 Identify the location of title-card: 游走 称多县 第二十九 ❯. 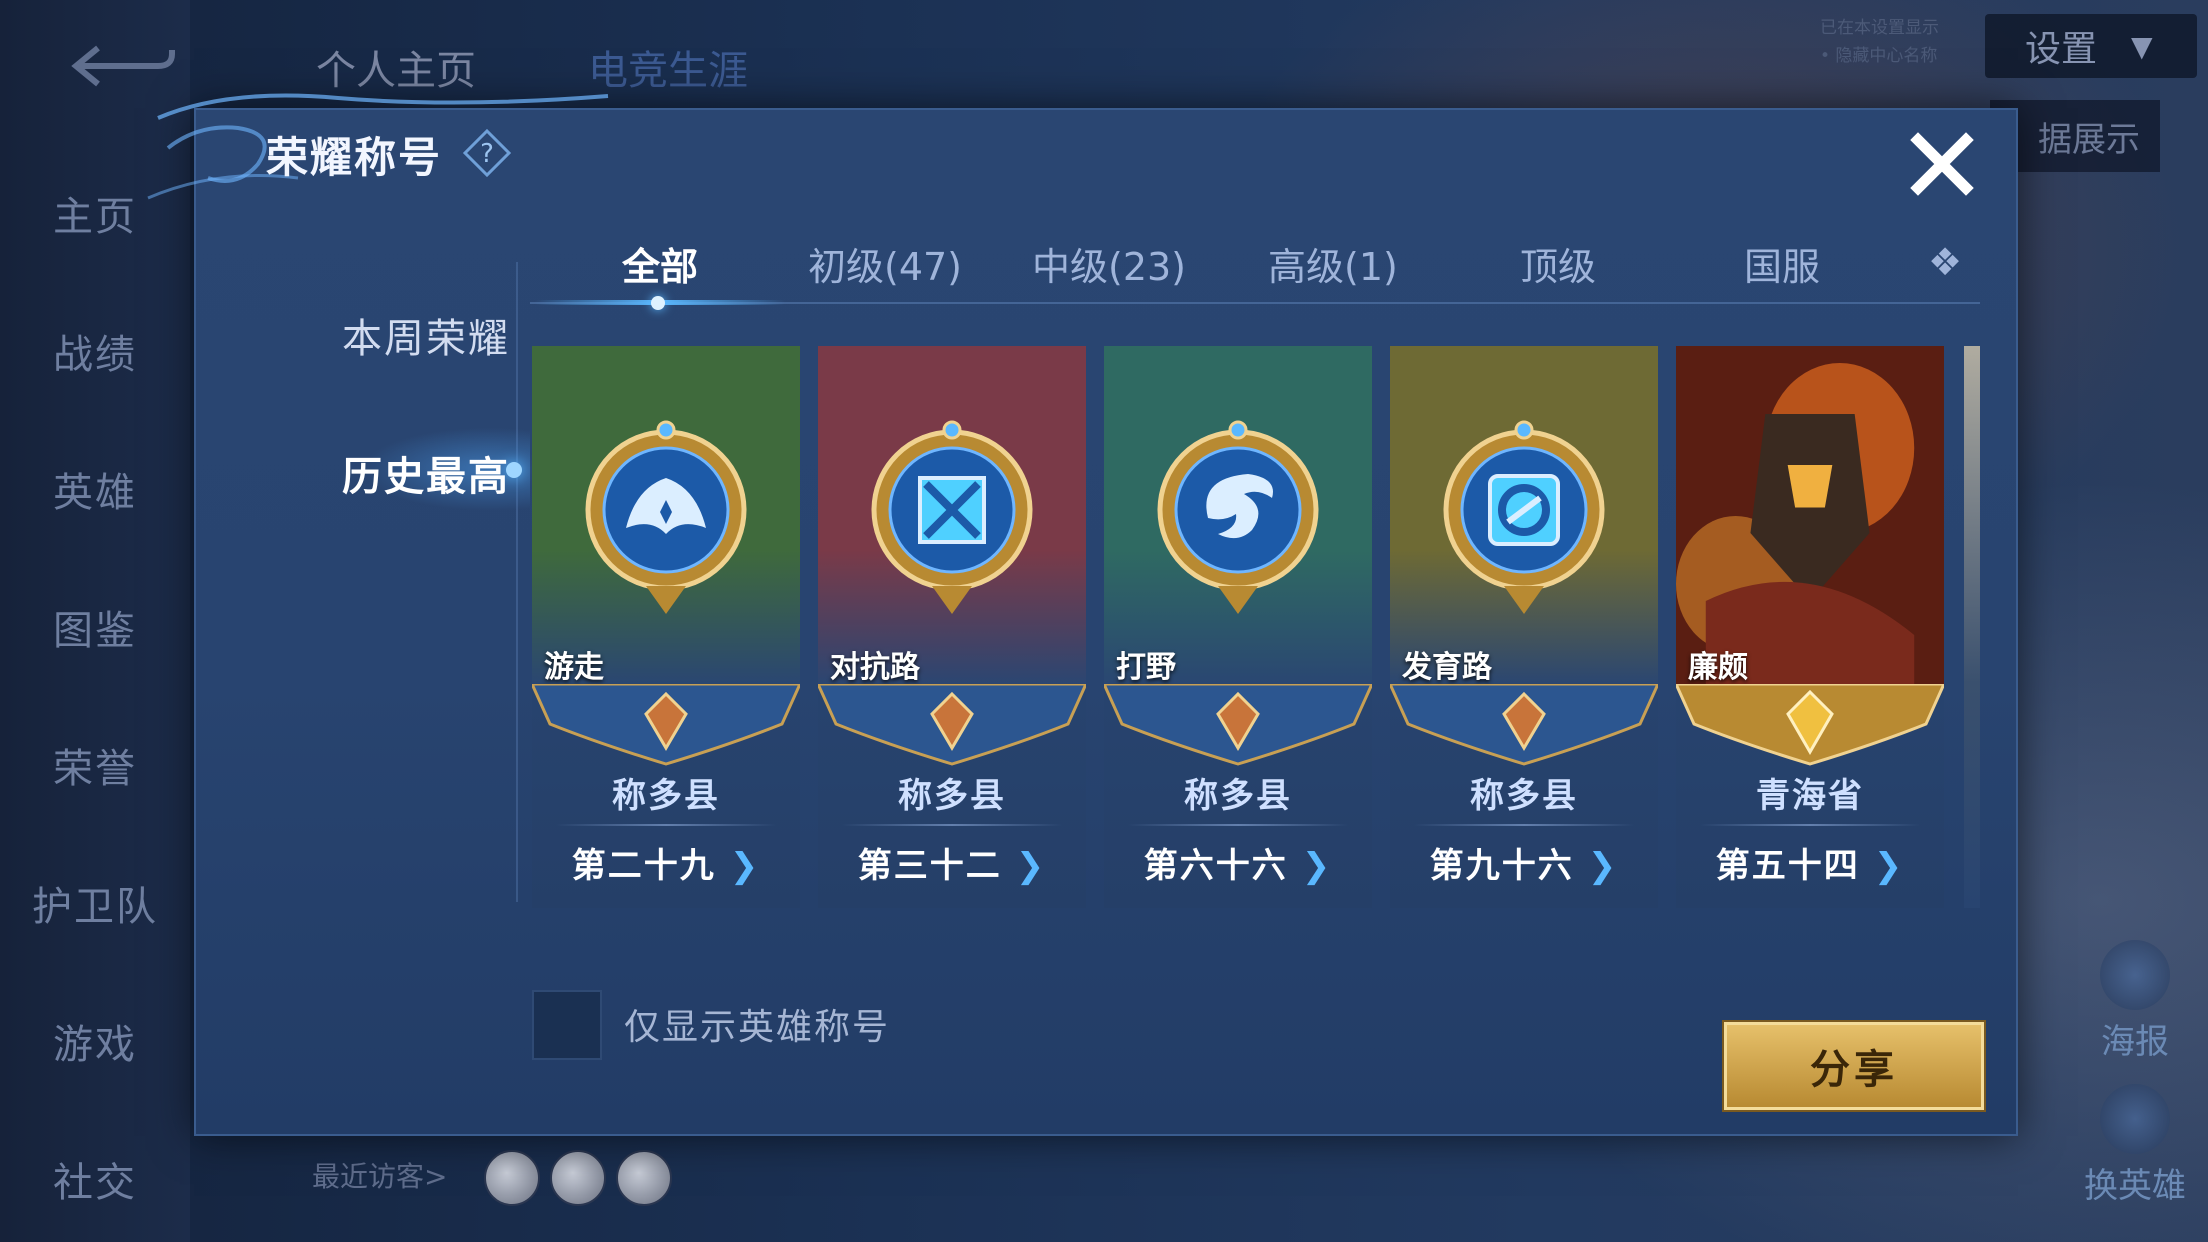
(666, 627).